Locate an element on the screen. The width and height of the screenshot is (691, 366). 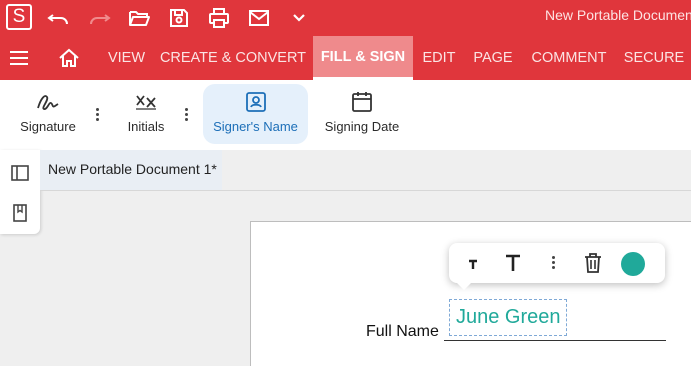
signing-date-label: Signing Date is located at coordinates (362, 126).